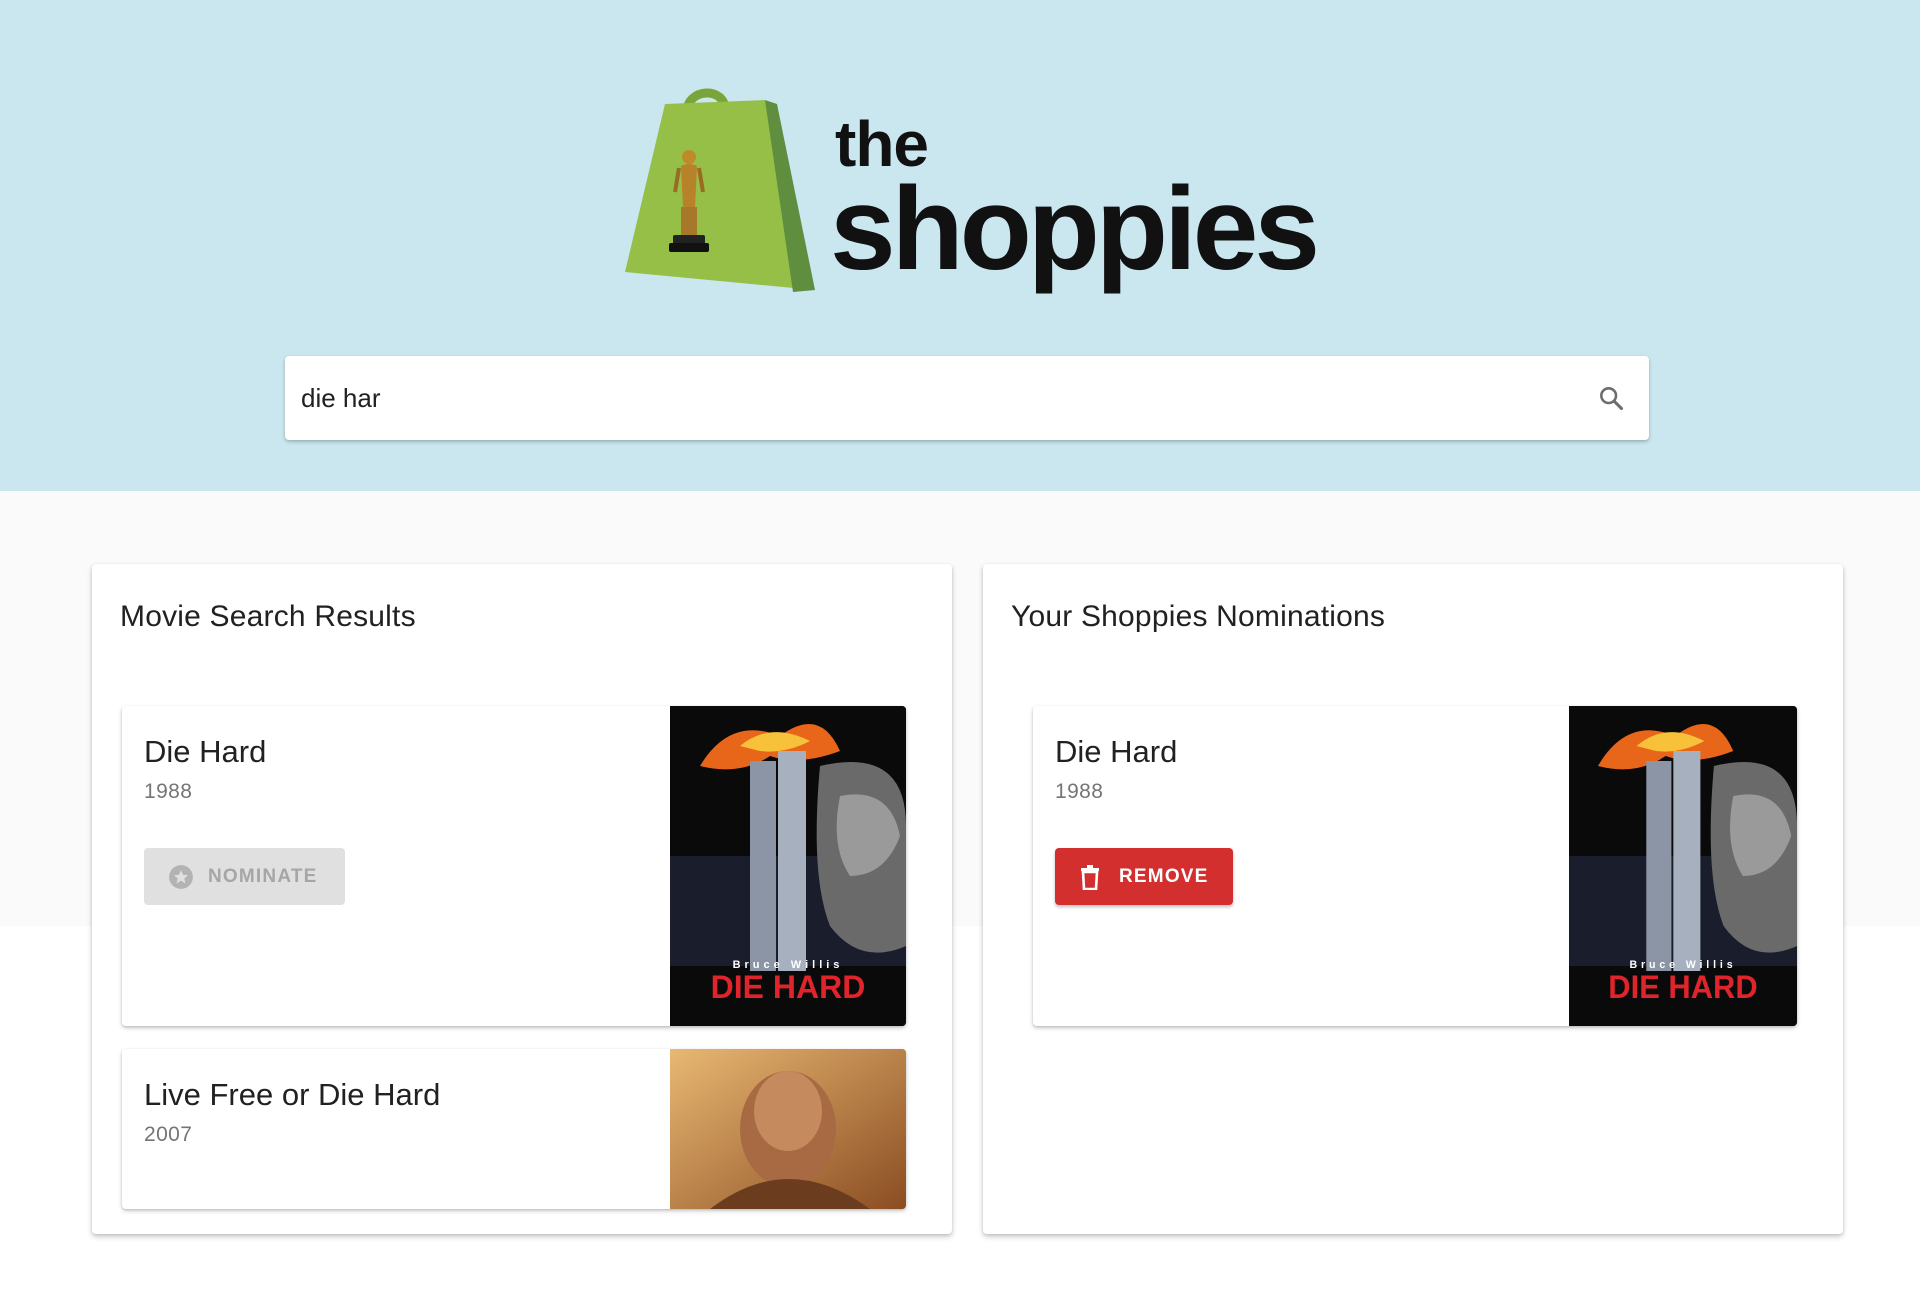 The image size is (1920, 1295). I want to click on search-icon, so click(1612, 399).